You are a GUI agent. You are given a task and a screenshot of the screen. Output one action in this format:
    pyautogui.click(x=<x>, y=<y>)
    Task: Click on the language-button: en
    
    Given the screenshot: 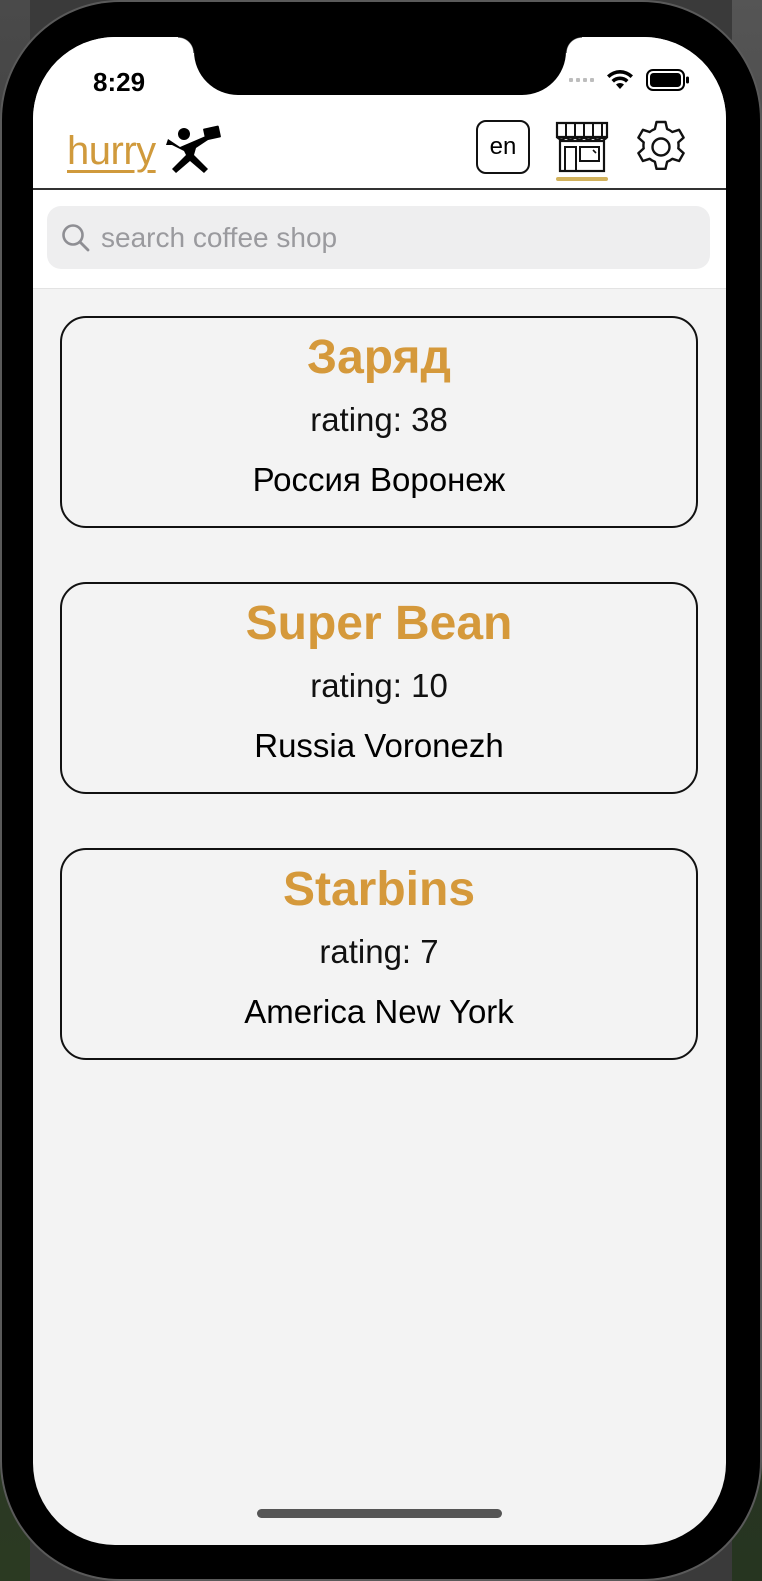 What is the action you would take?
    pyautogui.click(x=503, y=147)
    